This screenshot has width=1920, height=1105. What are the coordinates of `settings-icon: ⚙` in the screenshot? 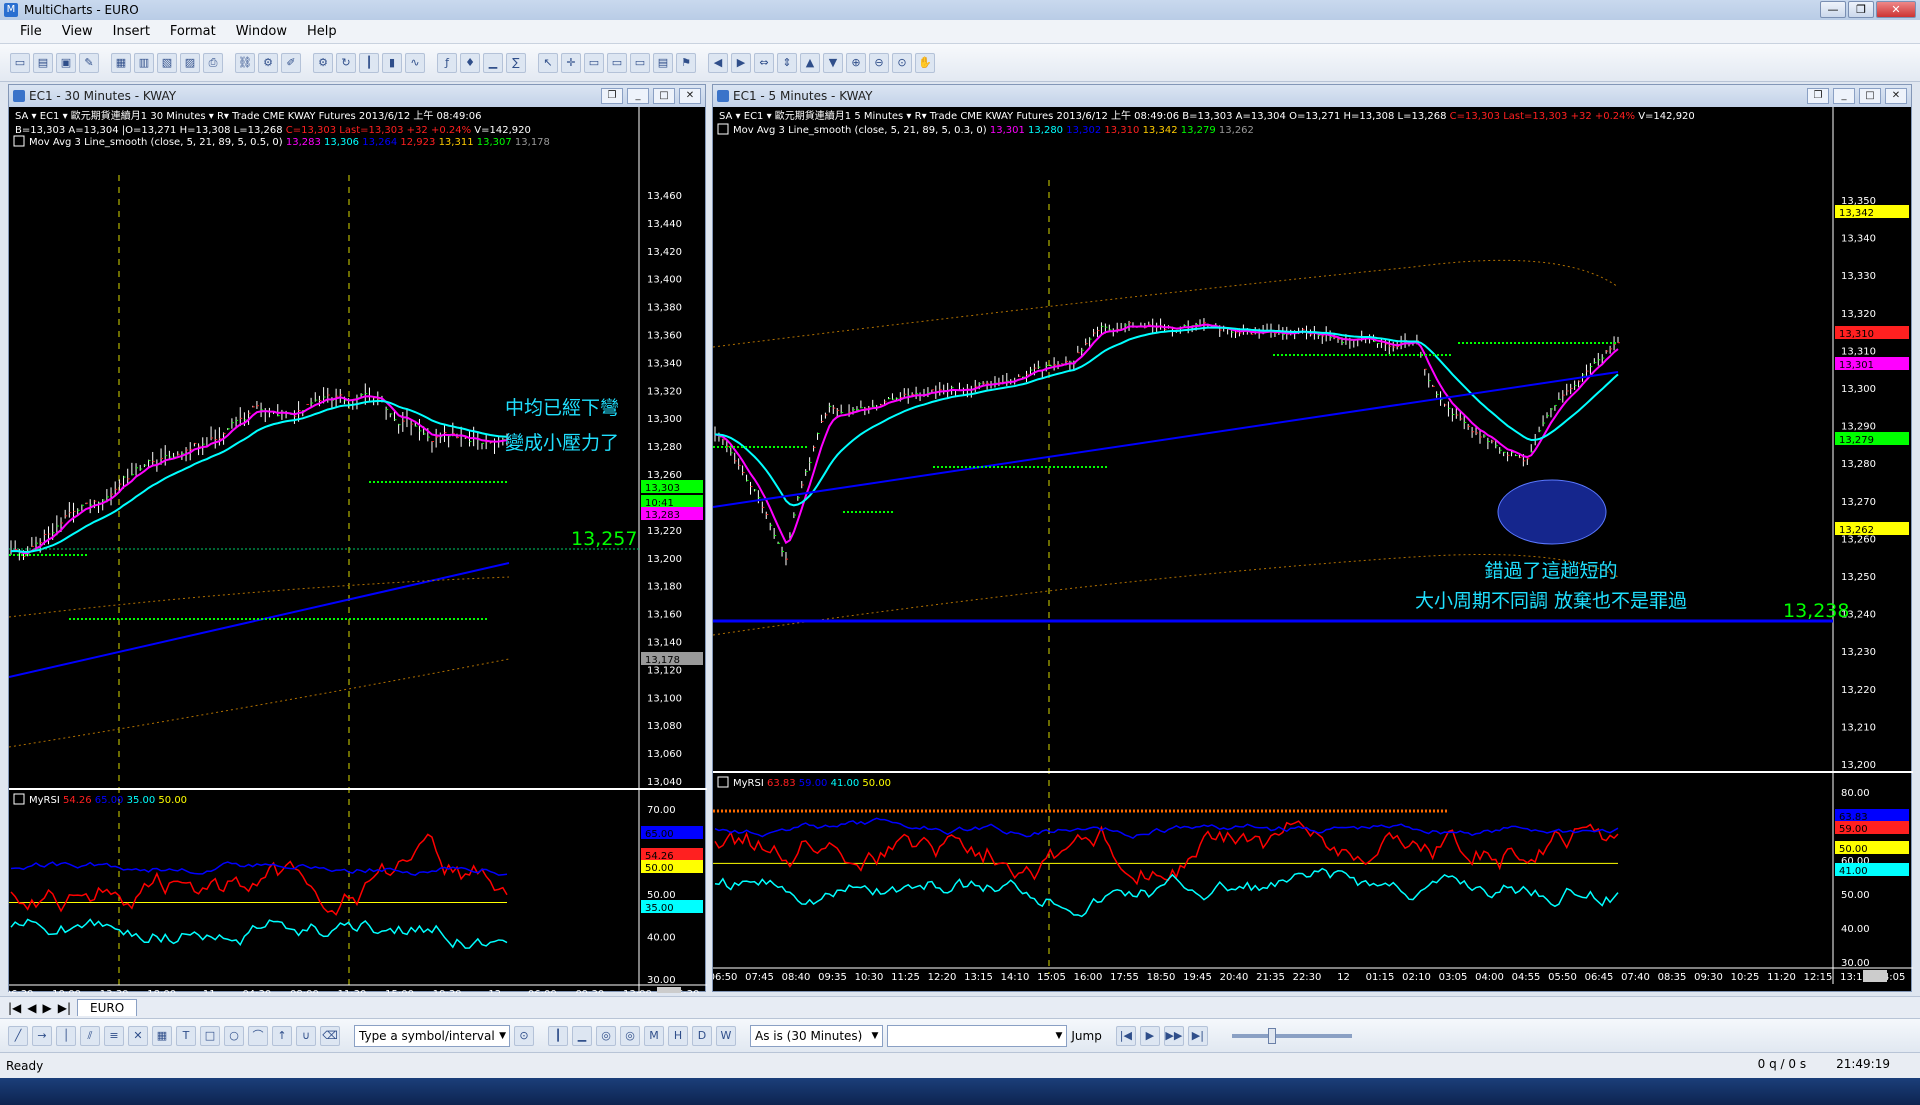 It's located at (323, 62).